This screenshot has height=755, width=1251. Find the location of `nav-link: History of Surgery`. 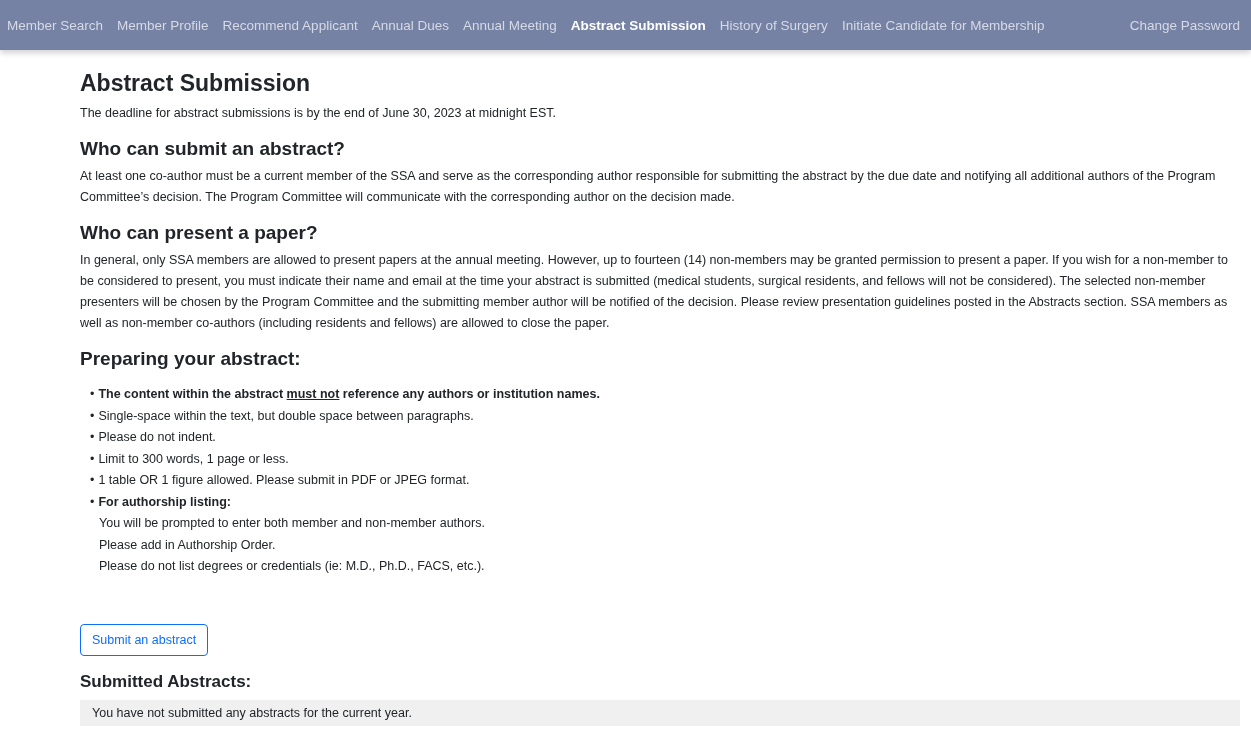

nav-link: History of Surgery is located at coordinates (773, 25).